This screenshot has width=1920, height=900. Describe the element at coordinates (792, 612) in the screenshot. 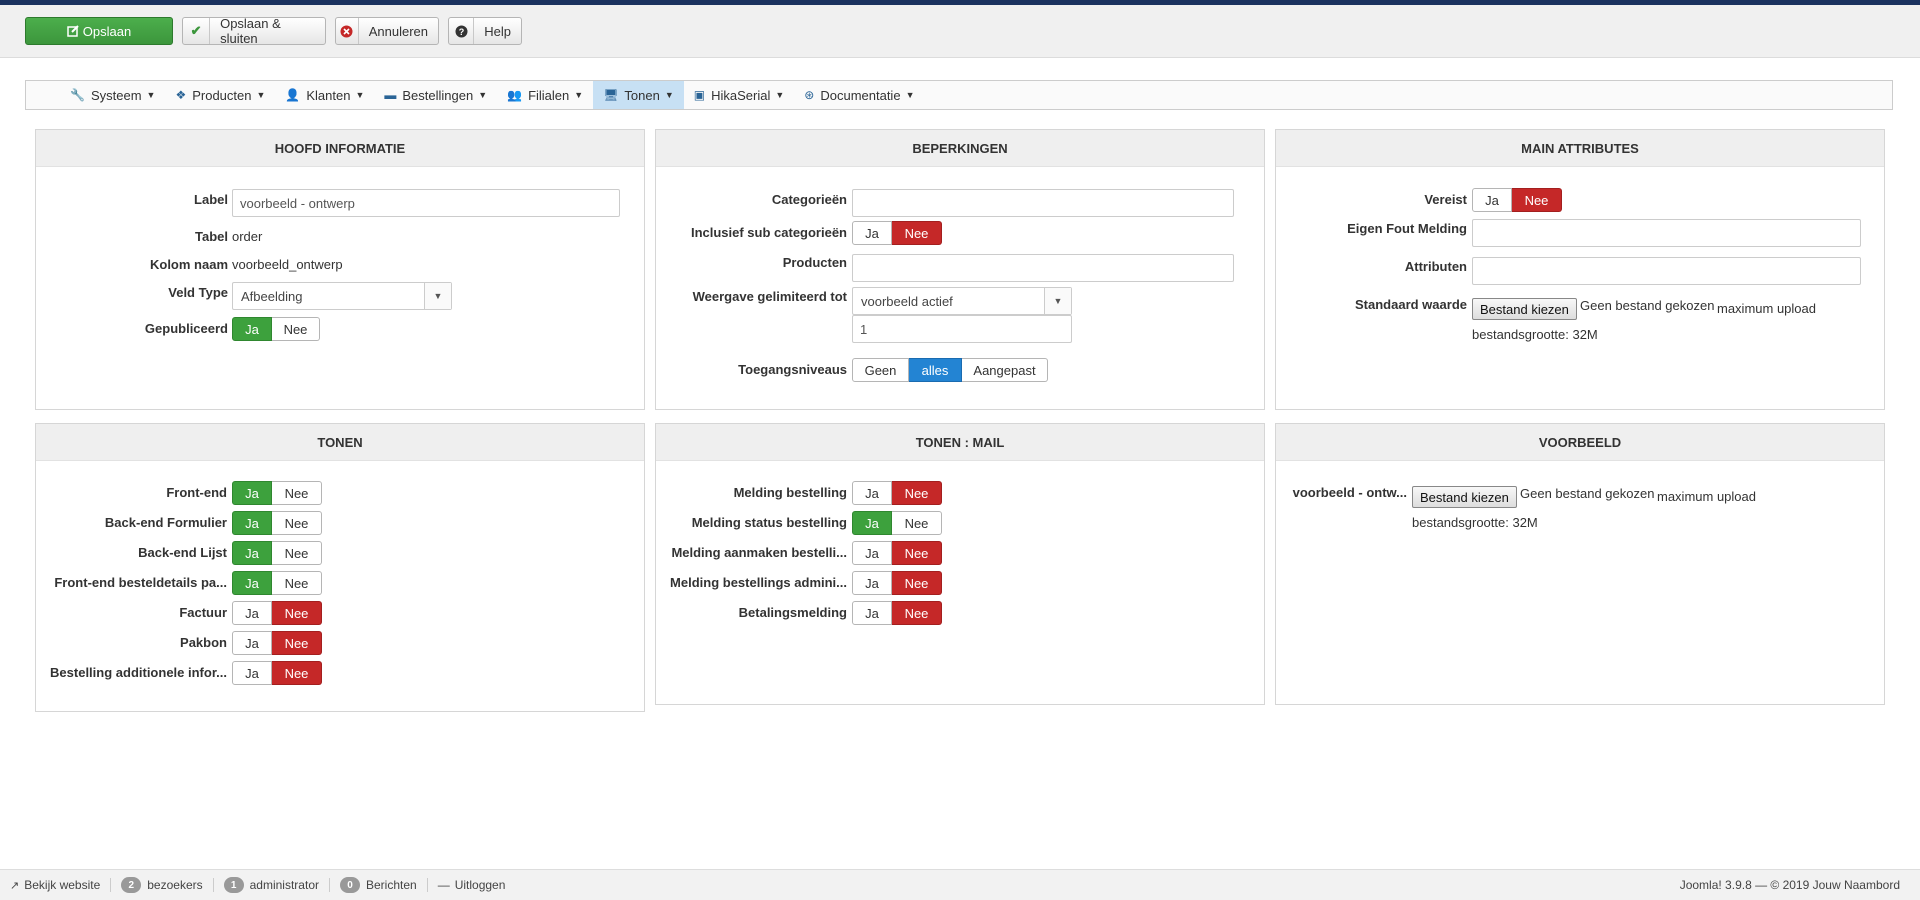

I see `mail-row-label: Betalingsmelding` at that location.